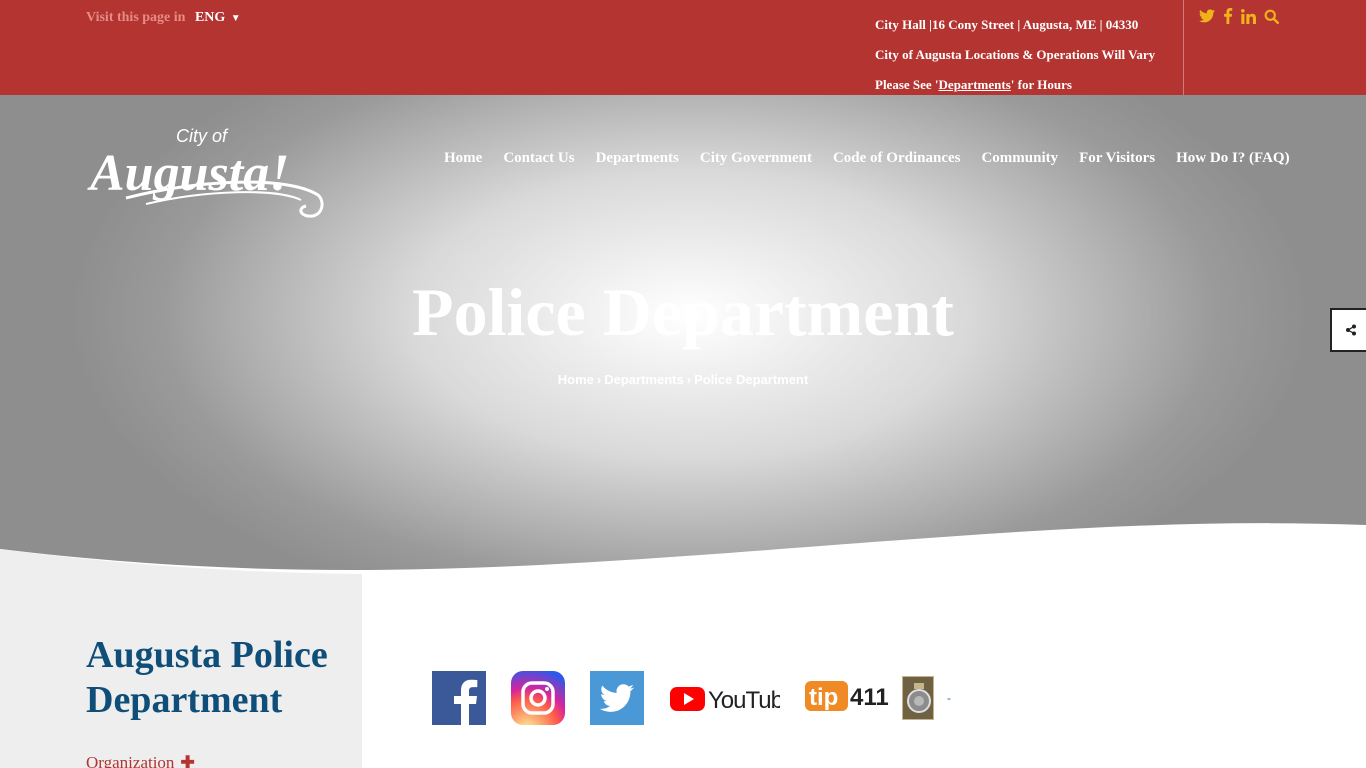 This screenshot has height=768, width=1366. I want to click on police-badge-icon, so click(918, 698).